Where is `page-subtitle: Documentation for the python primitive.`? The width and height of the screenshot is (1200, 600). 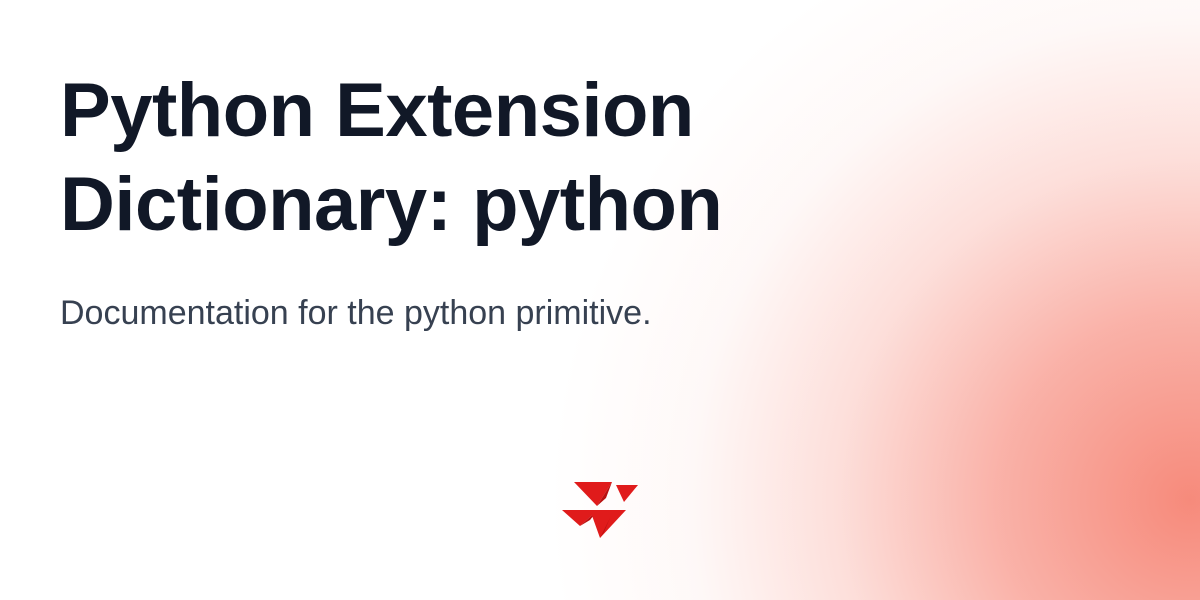
page-subtitle: Documentation for the python primitive. is located at coordinates (356, 313).